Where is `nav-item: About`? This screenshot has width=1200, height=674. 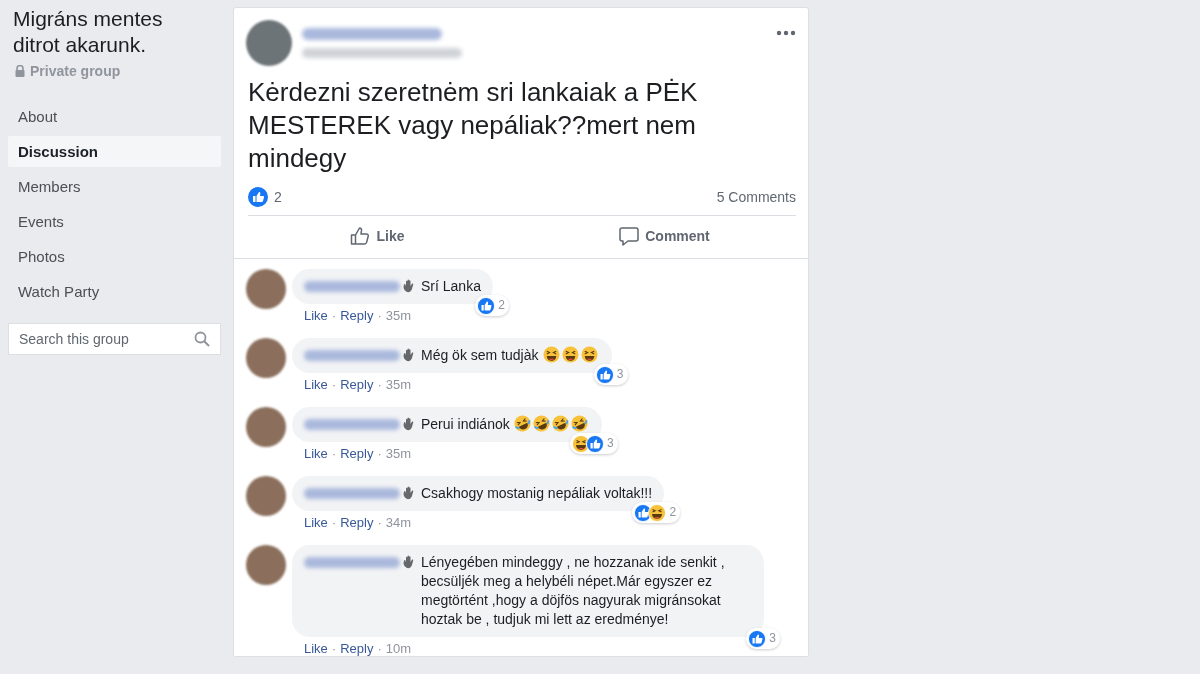 nav-item: About is located at coordinates (114, 116).